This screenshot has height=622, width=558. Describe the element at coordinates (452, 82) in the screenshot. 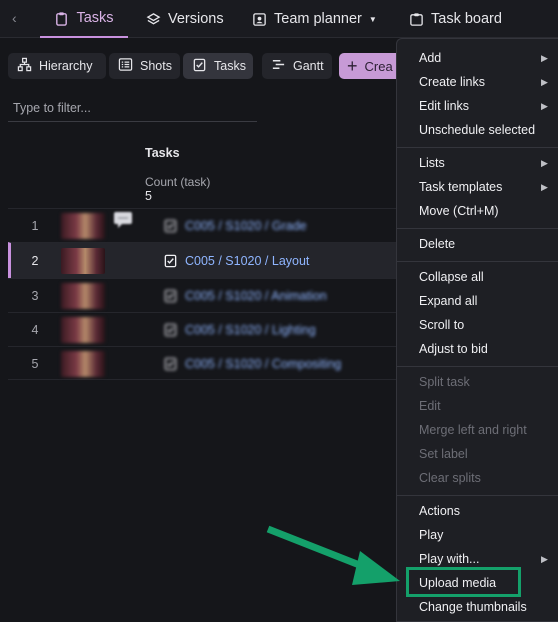

I see `menu-item-create-links: Create links` at that location.